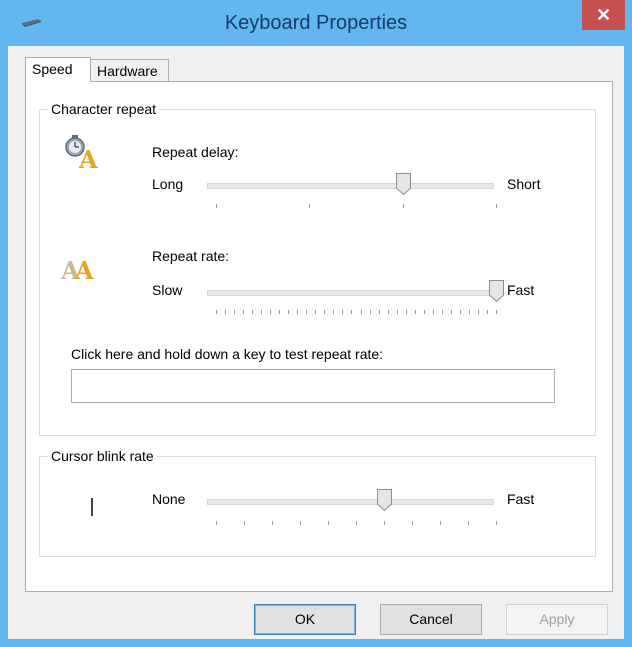  What do you see at coordinates (352, 524) in the screenshot?
I see `blink-rate-ticks` at bounding box center [352, 524].